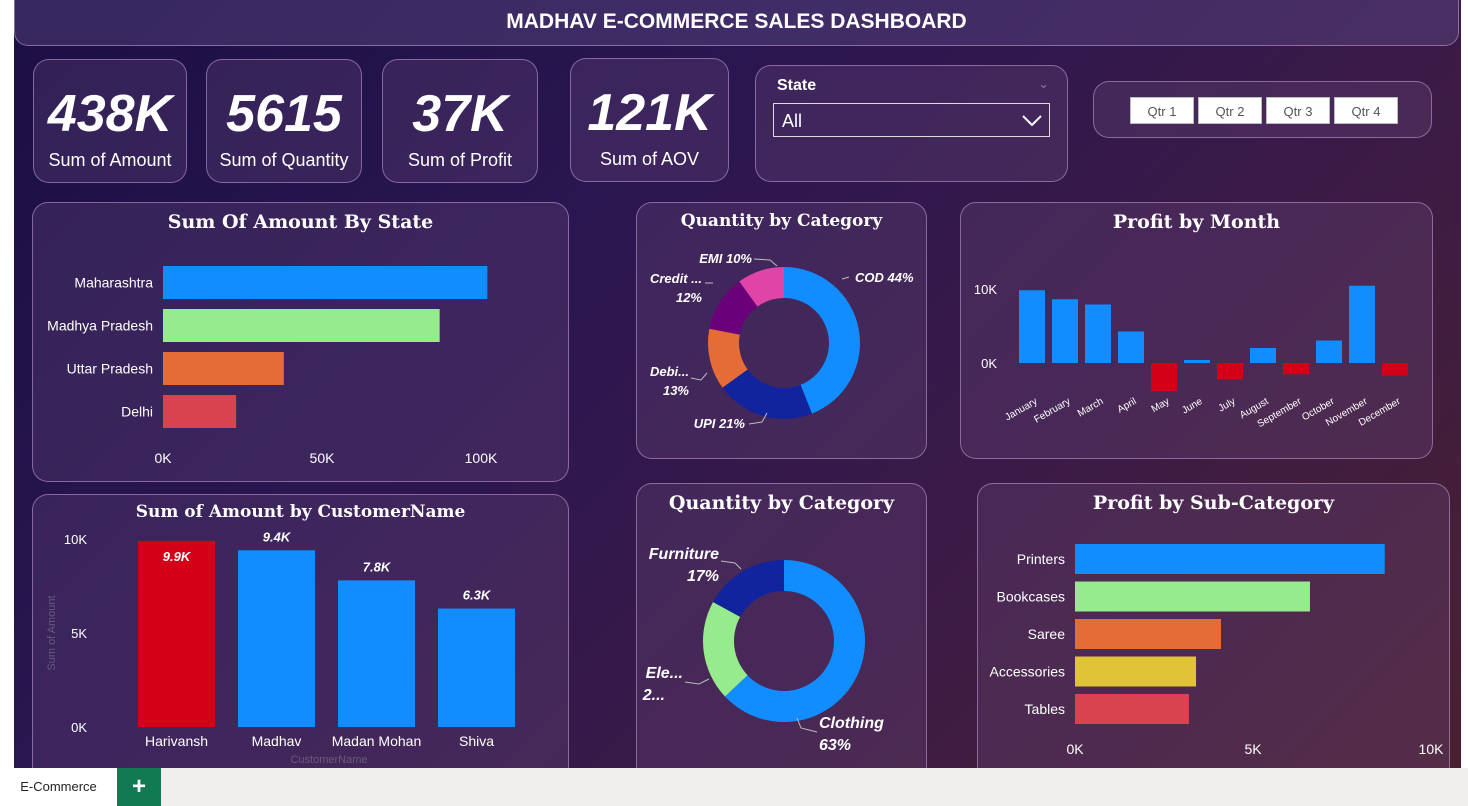 The width and height of the screenshot is (1468, 806). Describe the element at coordinates (689, 297) in the screenshot. I see `slice-sublabel: 12%` at that location.